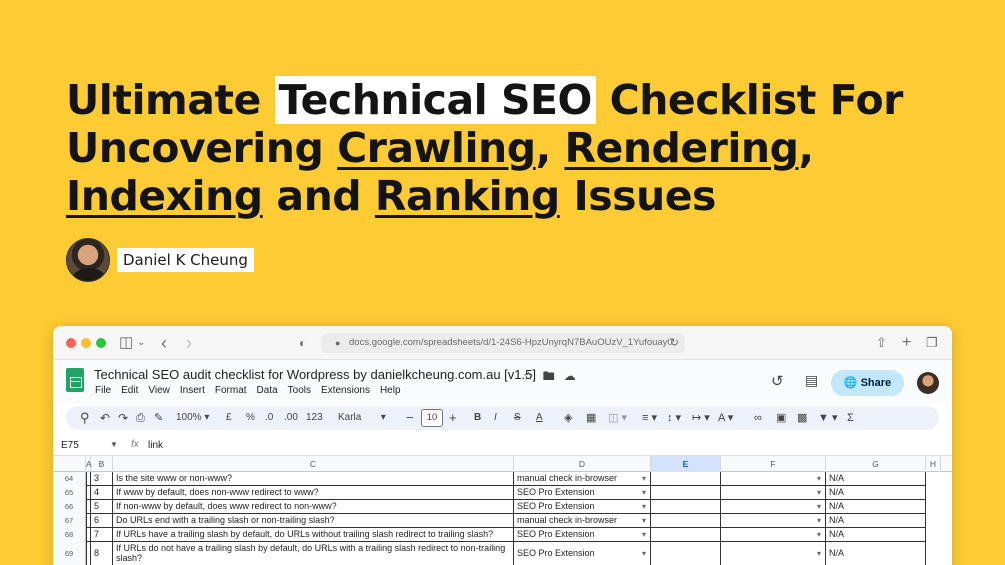 The width and height of the screenshot is (1005, 565). Describe the element at coordinates (410, 418) in the screenshot. I see `minus-icon: −` at that location.